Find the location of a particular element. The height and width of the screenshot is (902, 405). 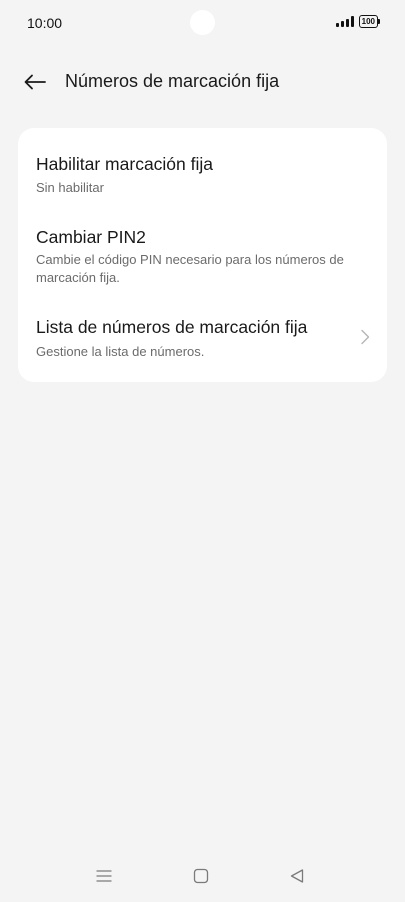

status-icons: 100 is located at coordinates (358, 21).